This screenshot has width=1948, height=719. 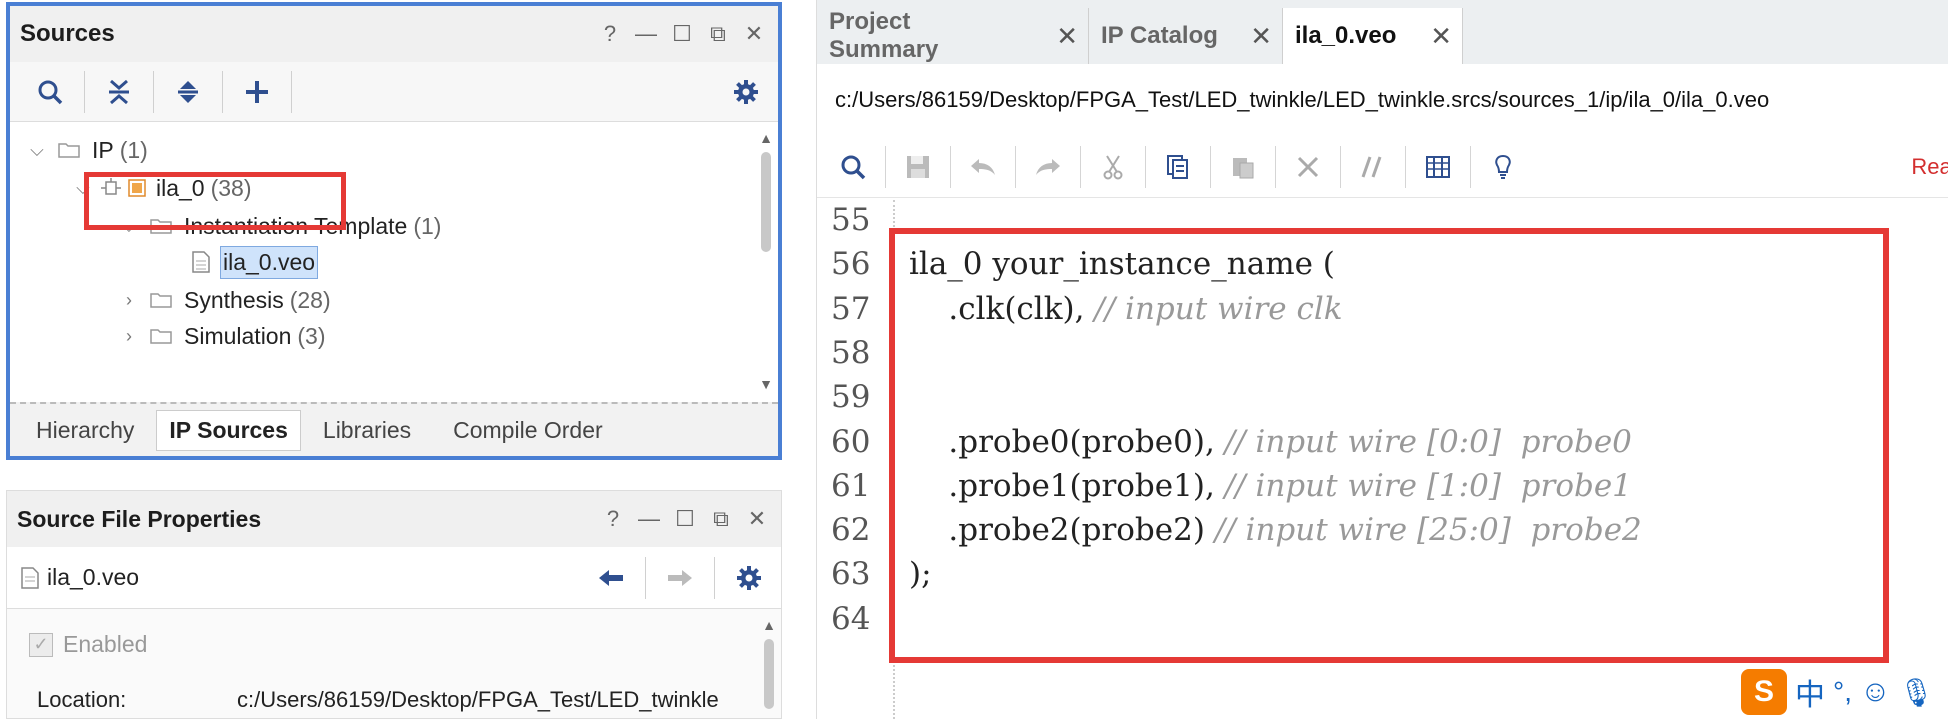 I want to click on tree-item-synthesis: › Synthesis (28), so click(x=224, y=300).